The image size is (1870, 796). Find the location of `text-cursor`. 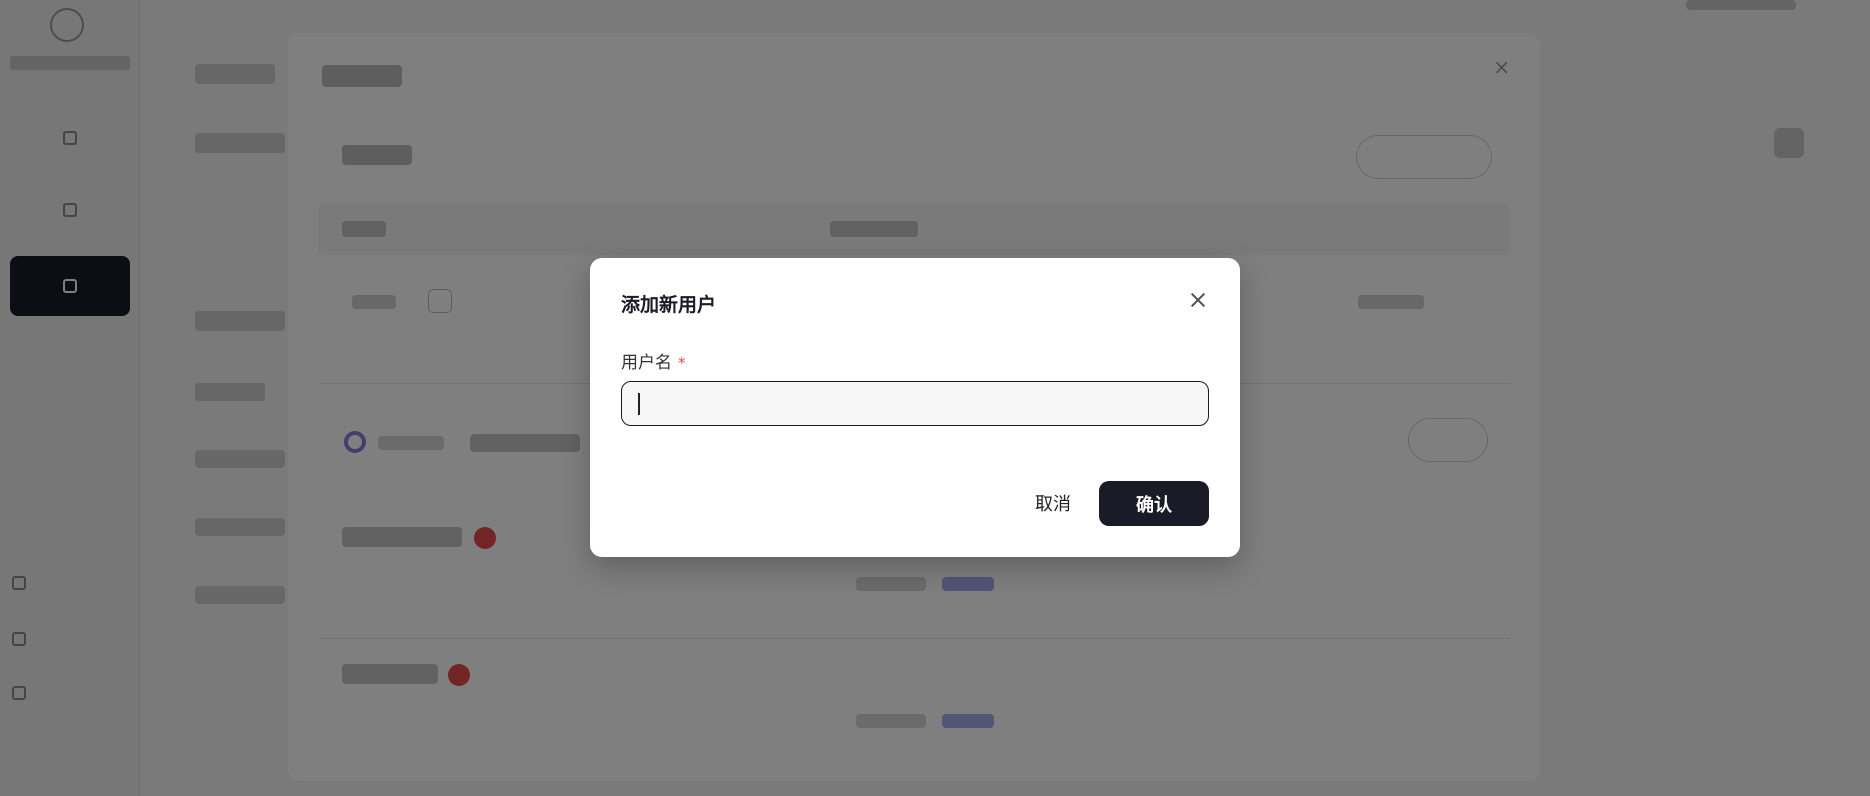

text-cursor is located at coordinates (639, 404).